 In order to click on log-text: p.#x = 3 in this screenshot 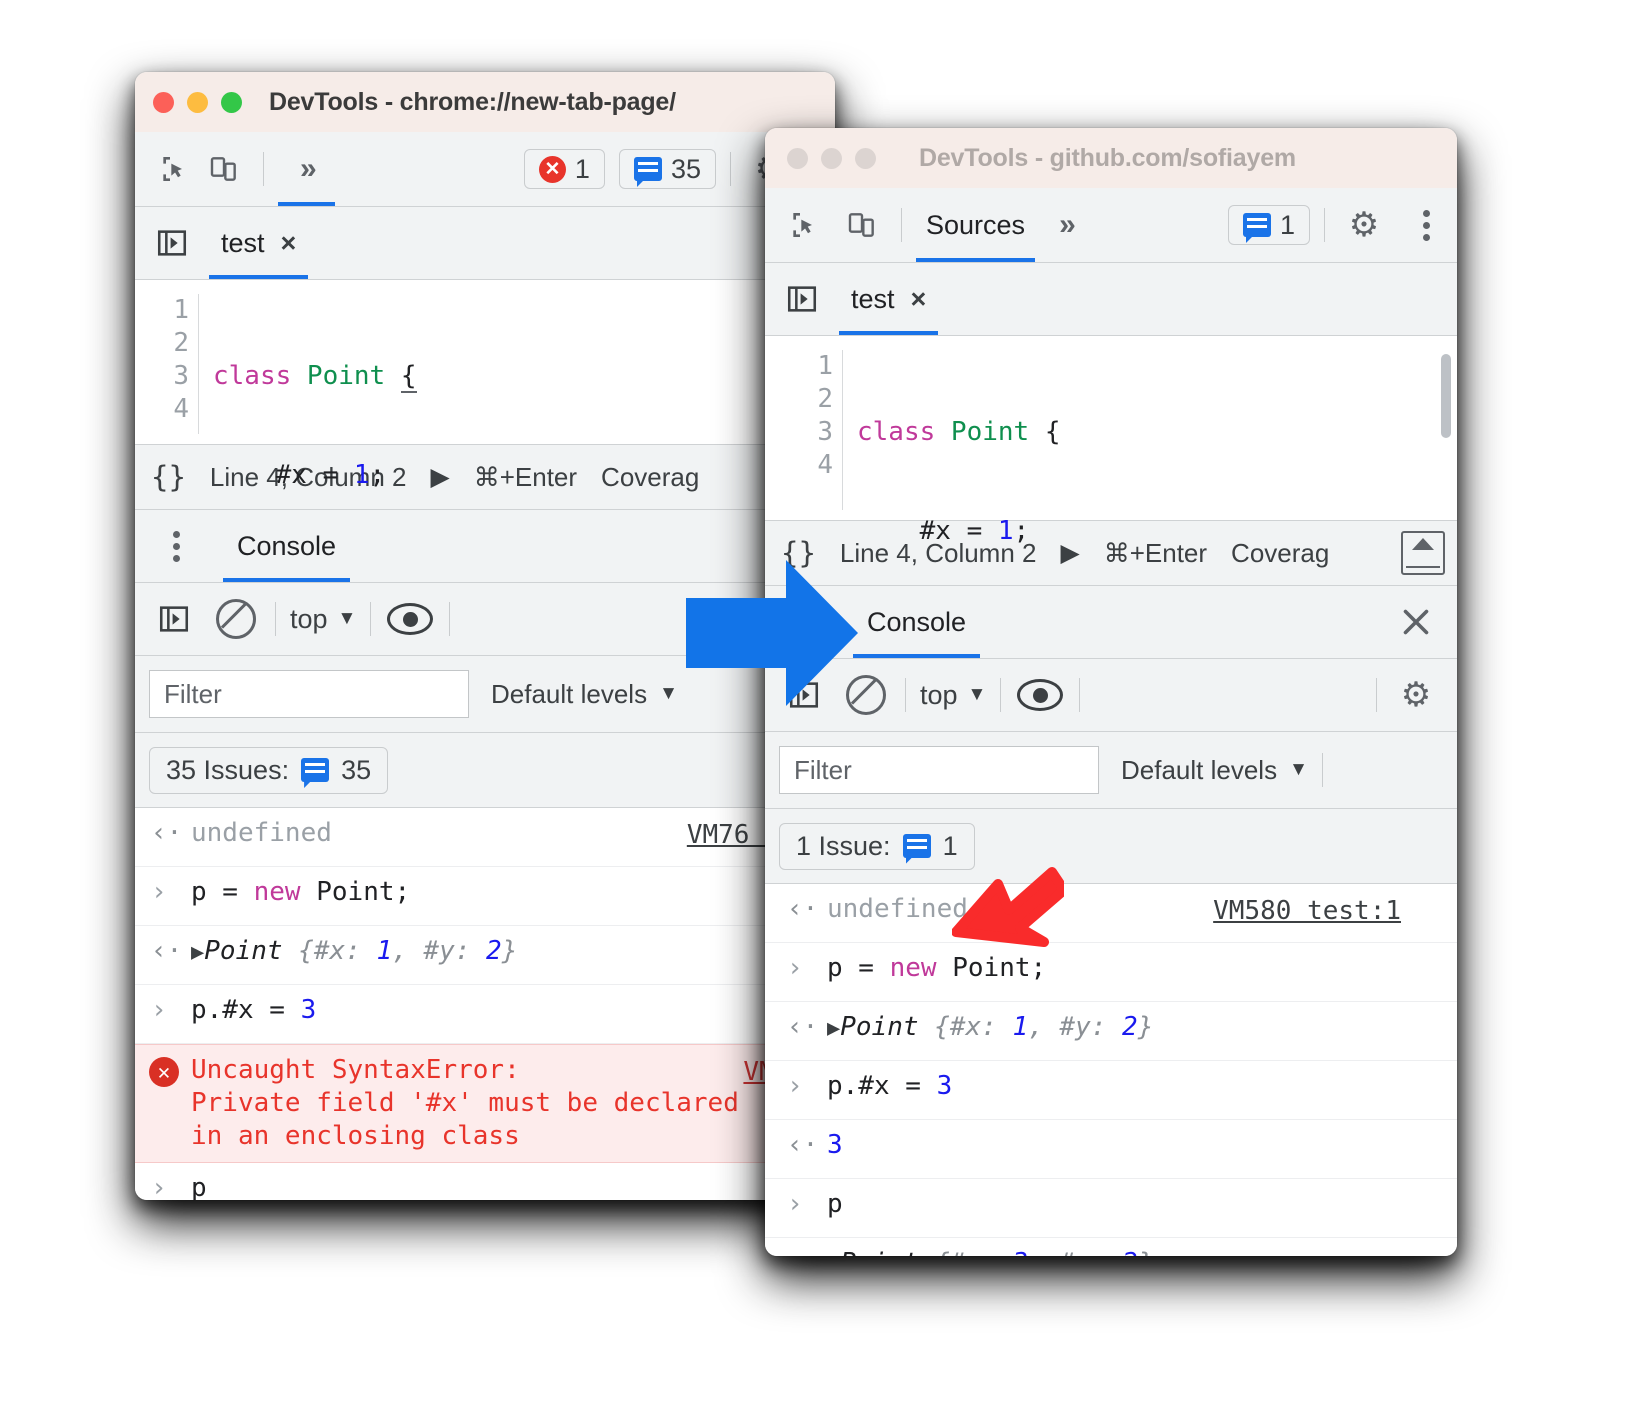, I will do `click(254, 1010)`.